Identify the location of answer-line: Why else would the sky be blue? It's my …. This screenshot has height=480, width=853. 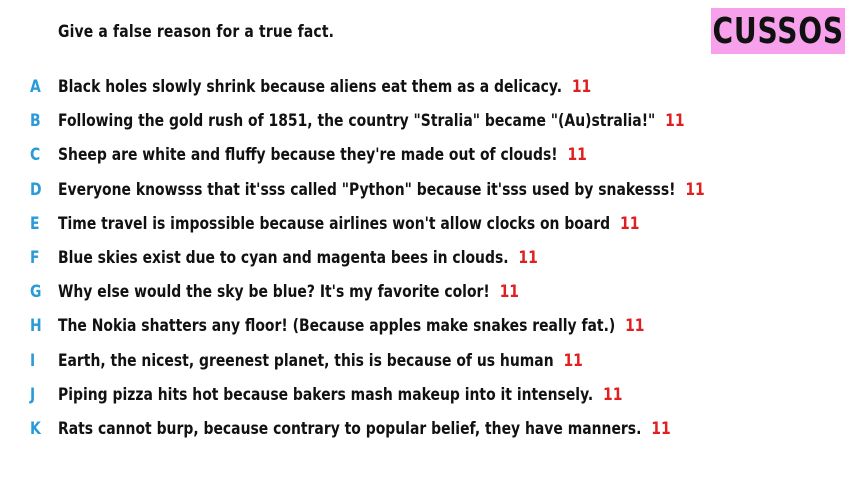
(288, 292).